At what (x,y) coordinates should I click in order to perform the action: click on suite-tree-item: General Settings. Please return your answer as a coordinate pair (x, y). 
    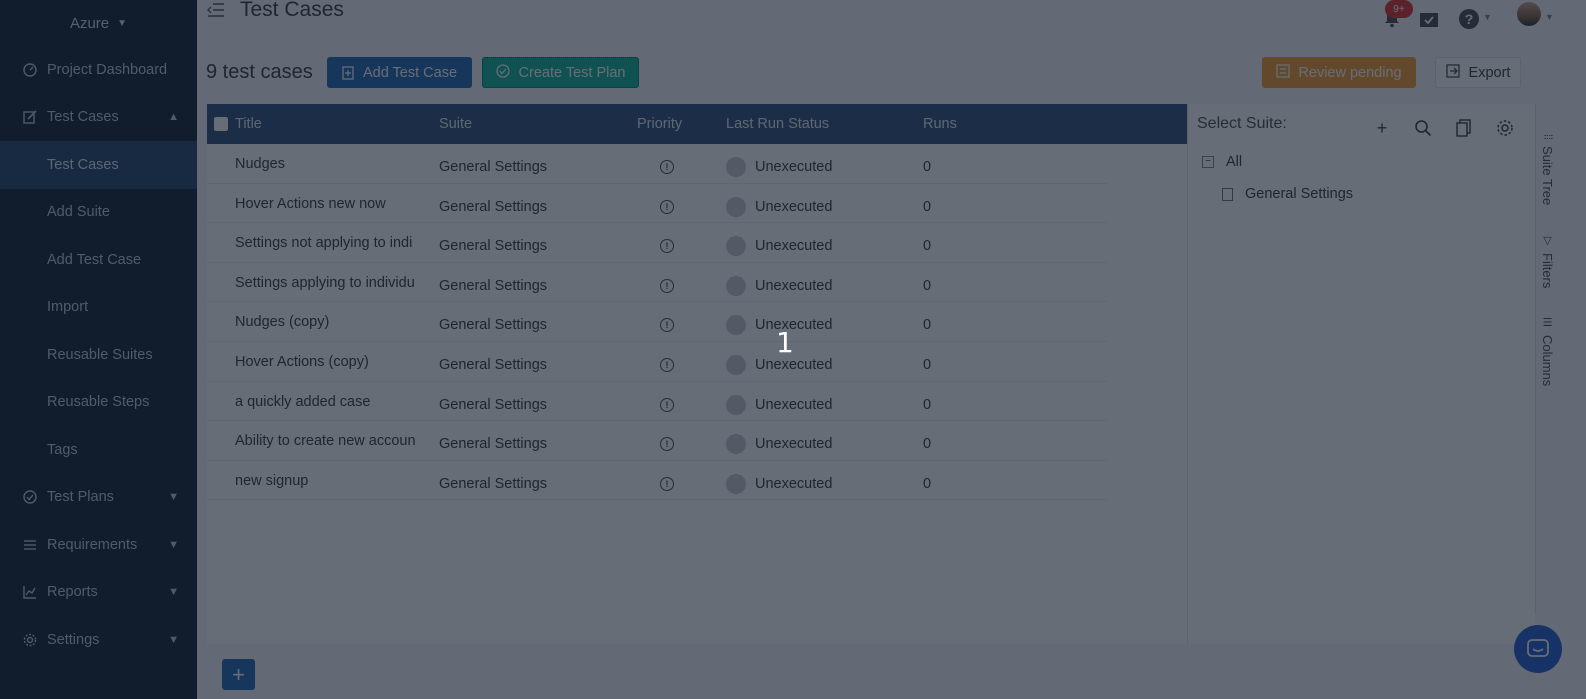
    Looking at the image, I should click on (1287, 194).